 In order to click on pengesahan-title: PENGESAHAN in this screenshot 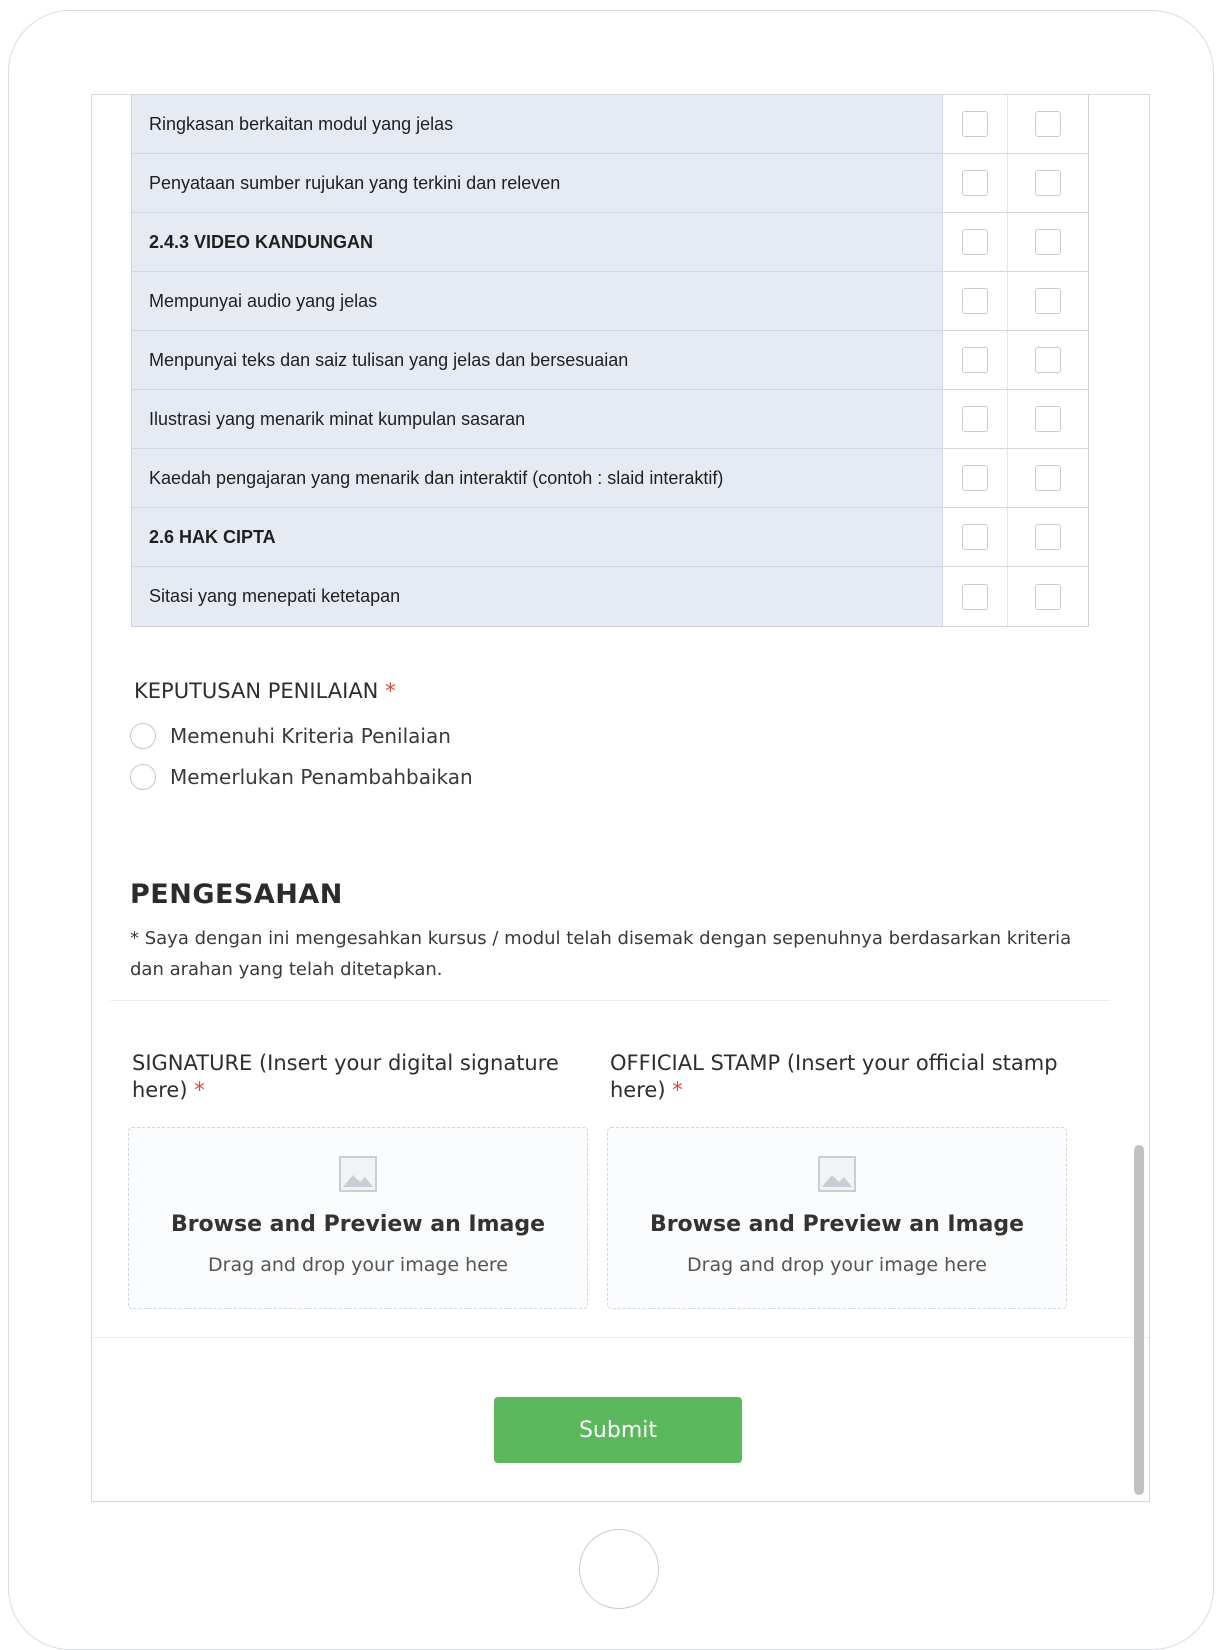, I will do `click(236, 894)`.